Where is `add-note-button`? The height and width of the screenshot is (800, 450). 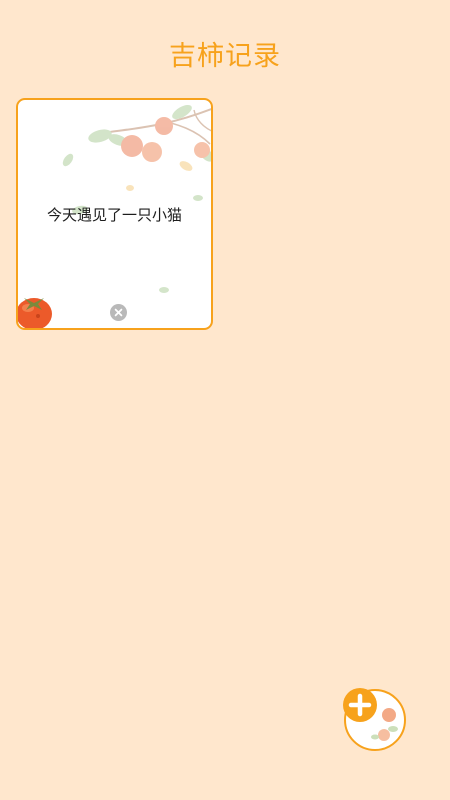
add-note-button is located at coordinates (374, 720).